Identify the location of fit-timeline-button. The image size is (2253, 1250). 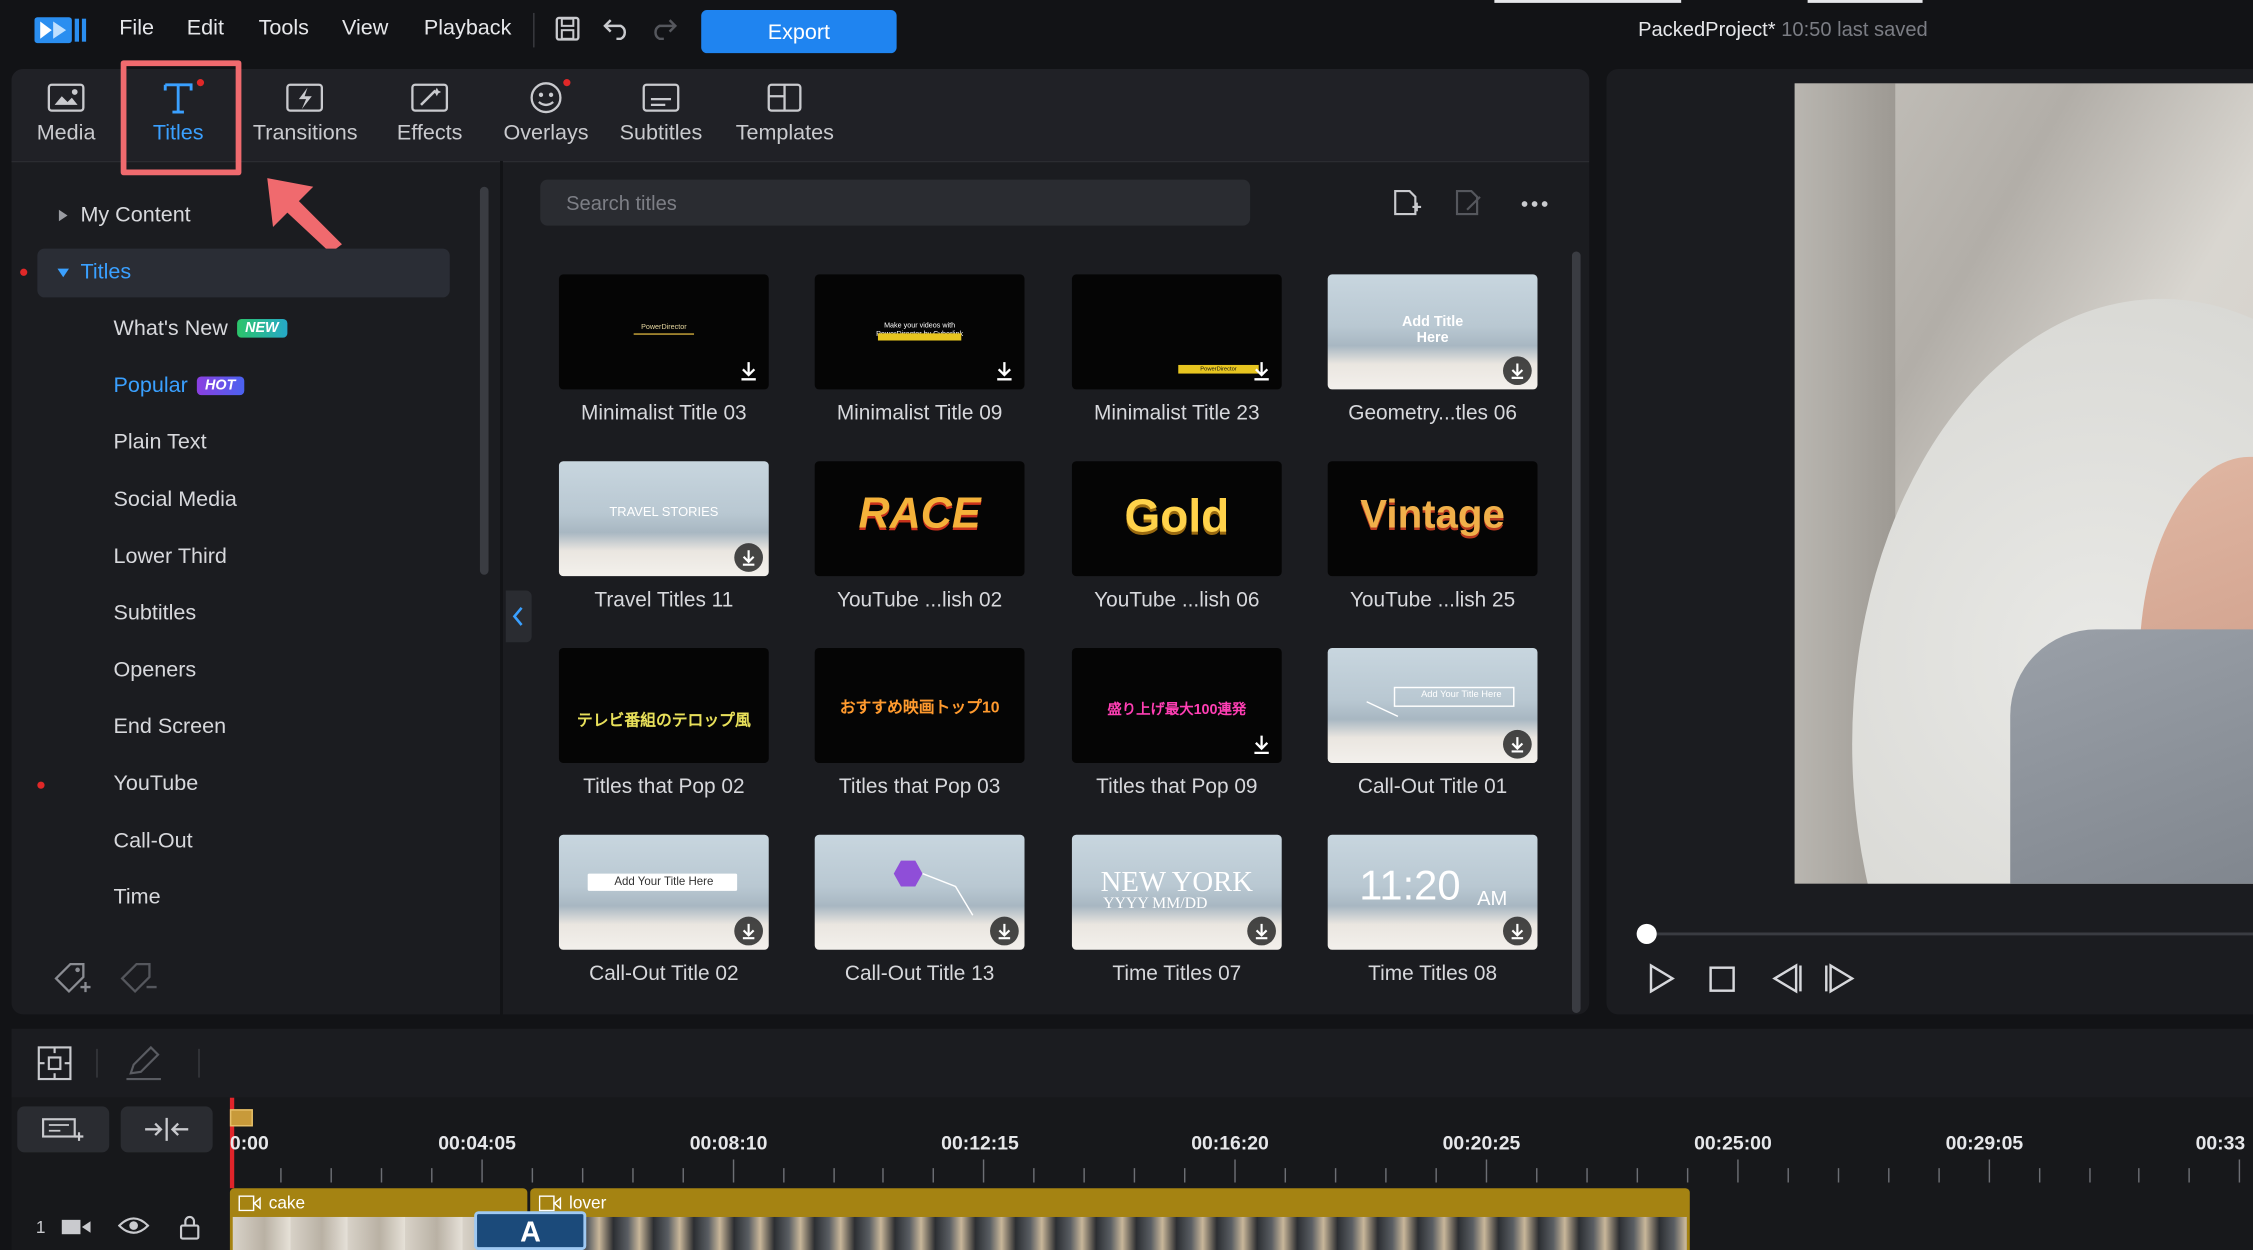
(166, 1129).